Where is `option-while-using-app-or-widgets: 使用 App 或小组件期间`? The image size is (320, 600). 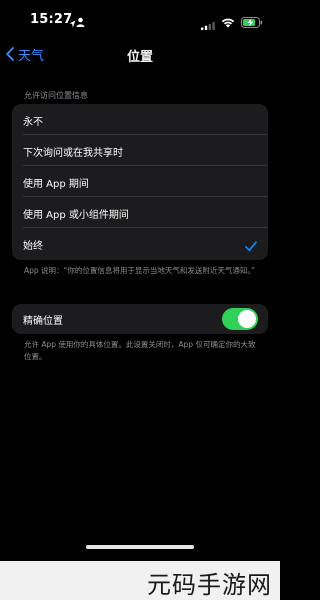 option-while-using-app-or-widgets: 使用 App 或小组件期间 is located at coordinates (140, 212).